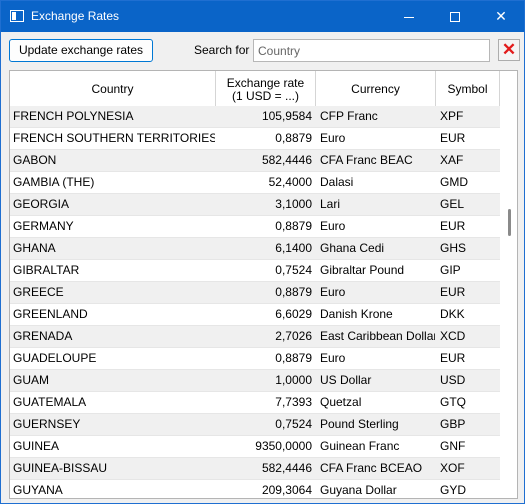 This screenshot has height=504, width=525. I want to click on column-header-country-label: Country, so click(112, 89).